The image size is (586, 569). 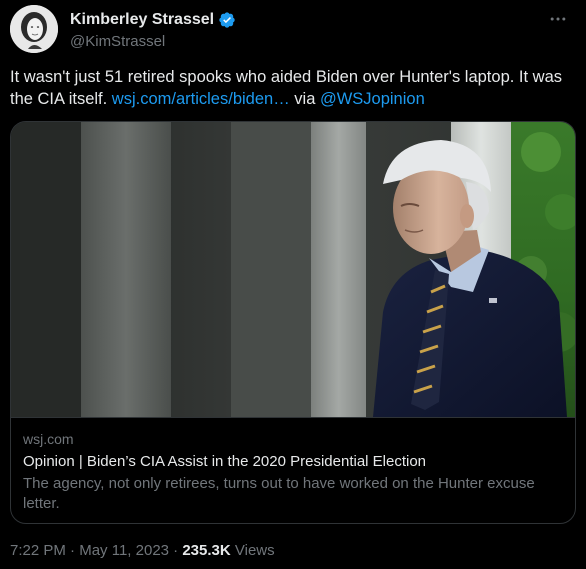 I want to click on avatar, so click(x=34, y=29).